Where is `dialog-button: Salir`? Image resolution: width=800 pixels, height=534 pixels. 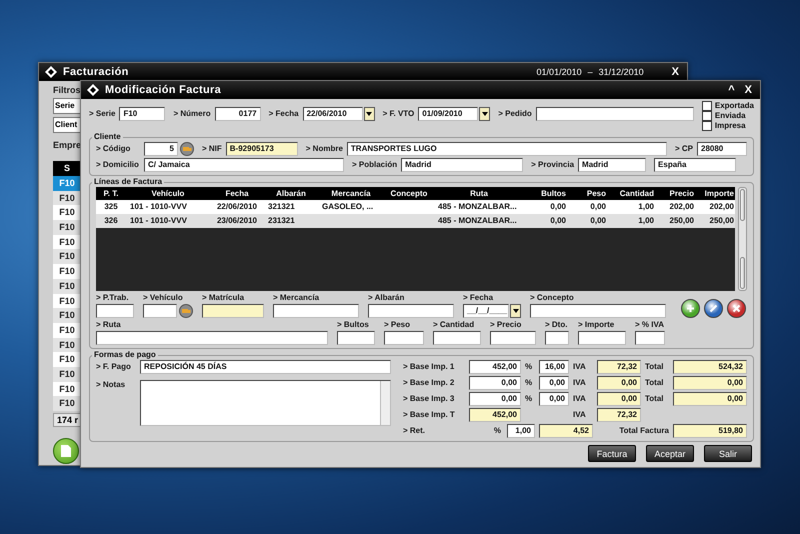 dialog-button: Salir is located at coordinates (728, 453).